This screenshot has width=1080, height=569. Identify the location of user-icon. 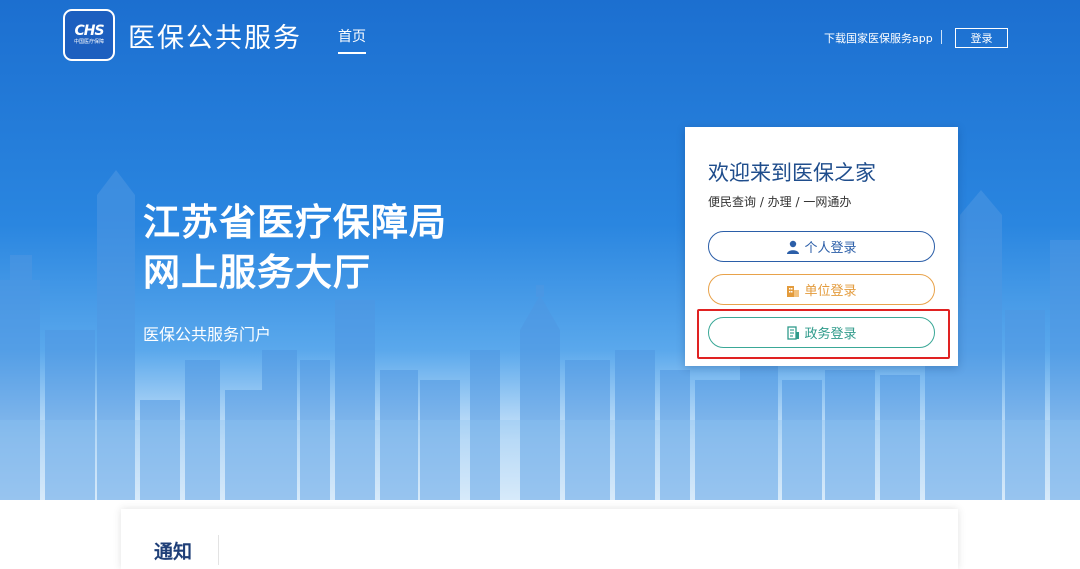
(793, 247).